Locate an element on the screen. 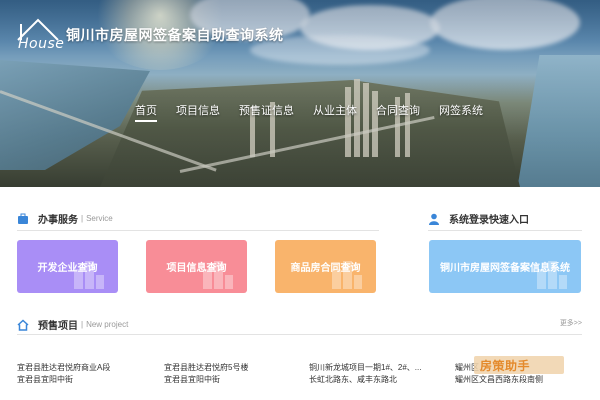  site-title: 铜川市房屋网签备案自助查询系统 is located at coordinates (175, 35).